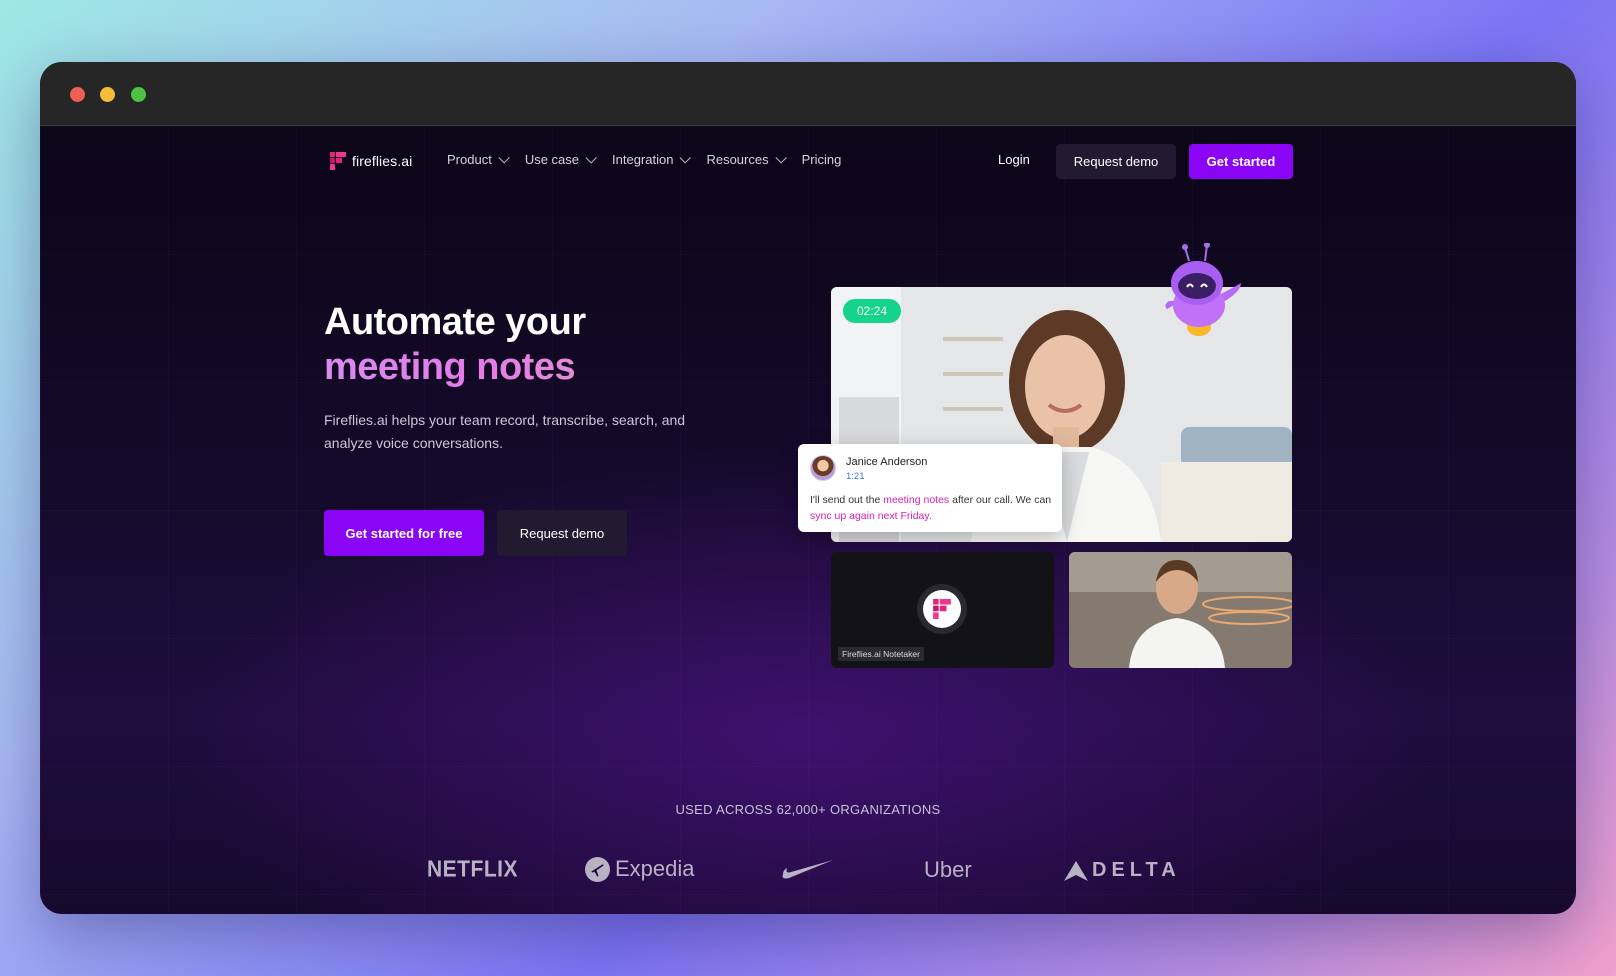 This screenshot has width=1616, height=976. I want to click on social-proof-heading: USED ACROSS 62,000+ ORGANIZATIONS, so click(808, 809).